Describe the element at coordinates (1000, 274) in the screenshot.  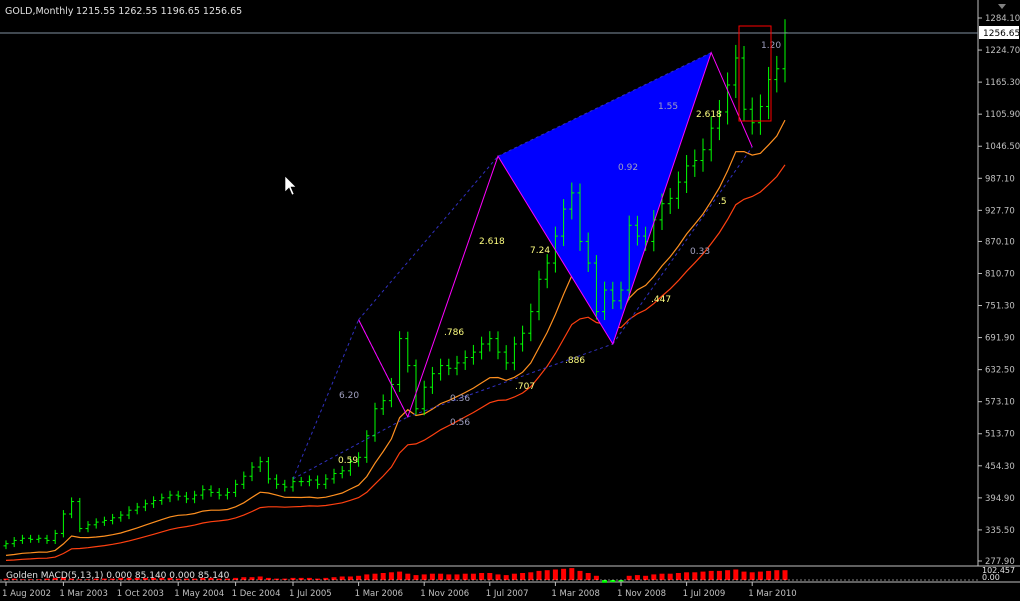
I see `ytick-label: 810.70` at that location.